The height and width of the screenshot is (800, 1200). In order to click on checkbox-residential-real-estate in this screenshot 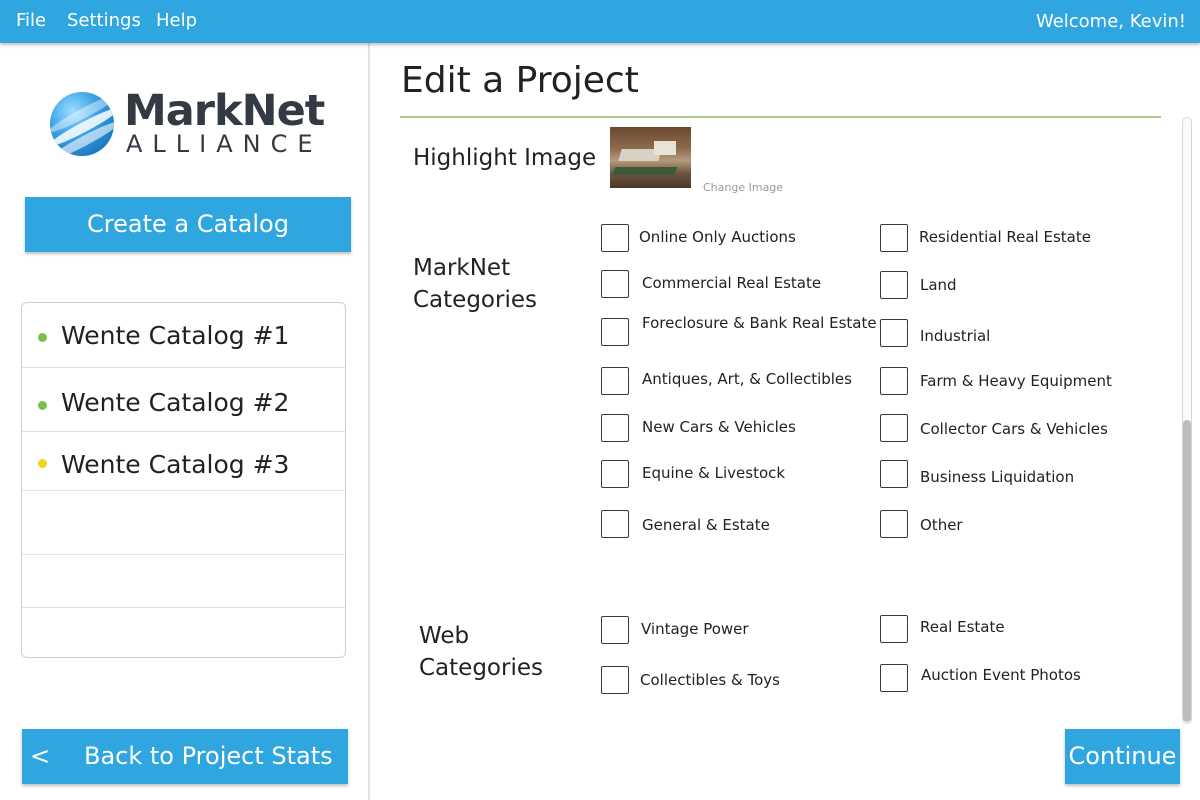, I will do `click(894, 238)`.